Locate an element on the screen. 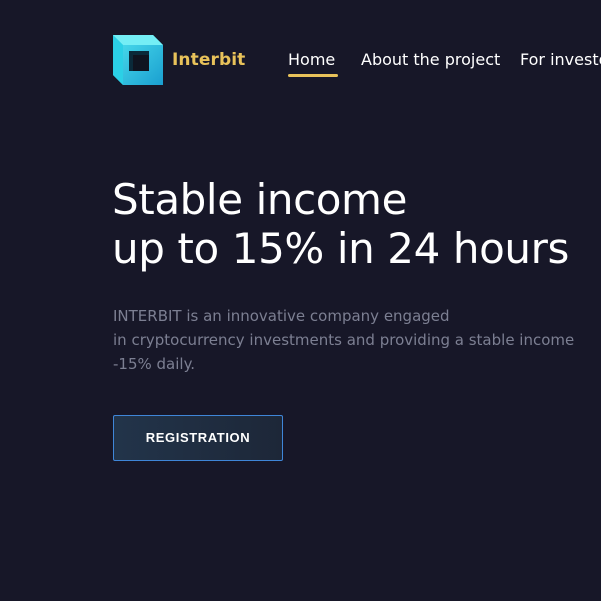 The height and width of the screenshot is (601, 601). brand-name: Interbit is located at coordinates (209, 60).